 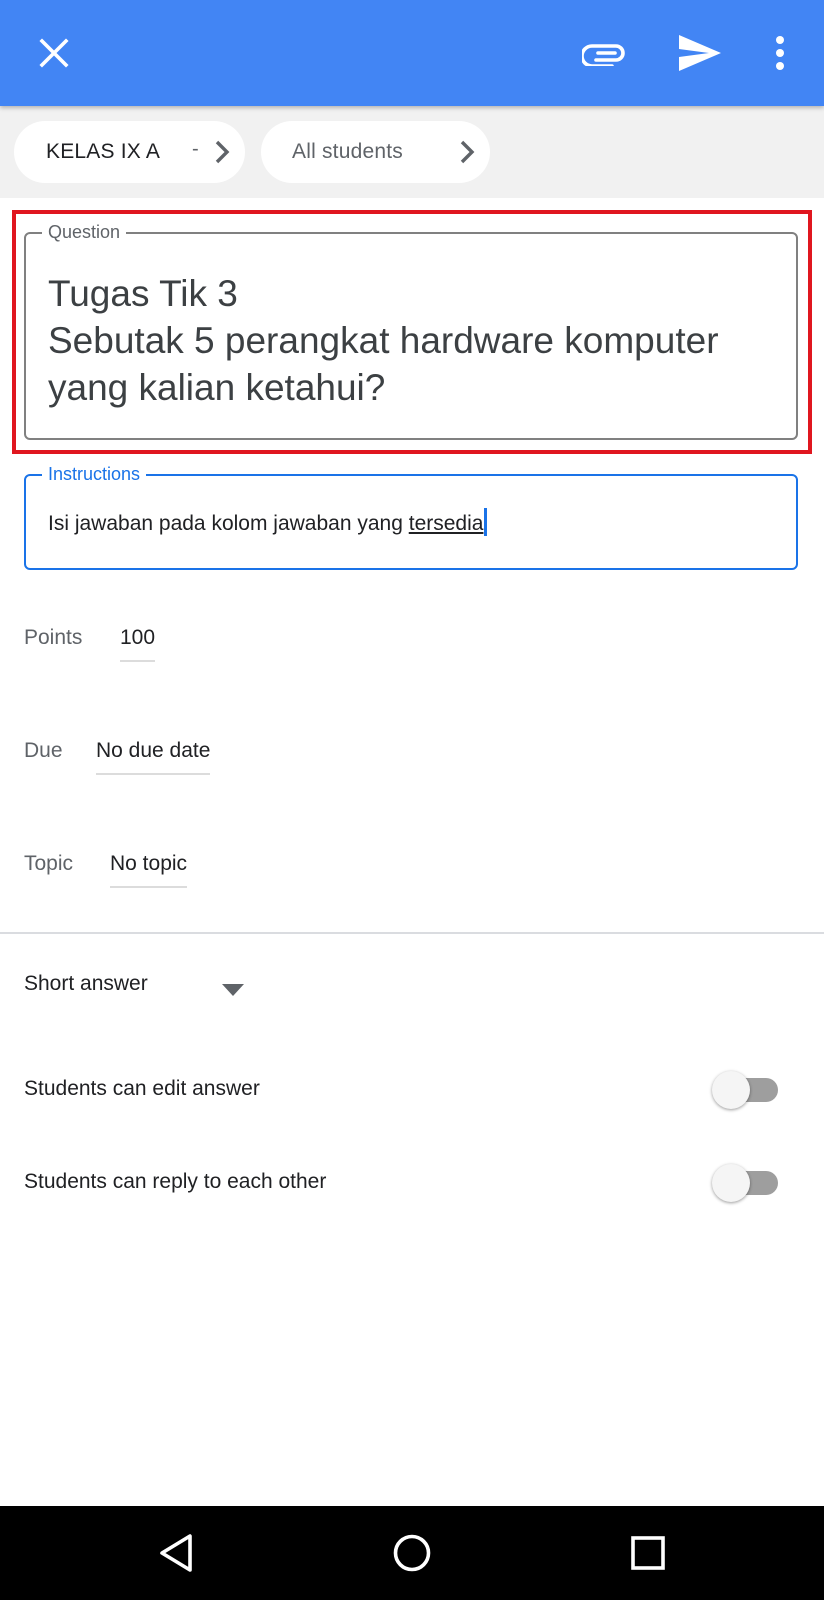 I want to click on dropdown-arrow-icon, so click(x=233, y=990).